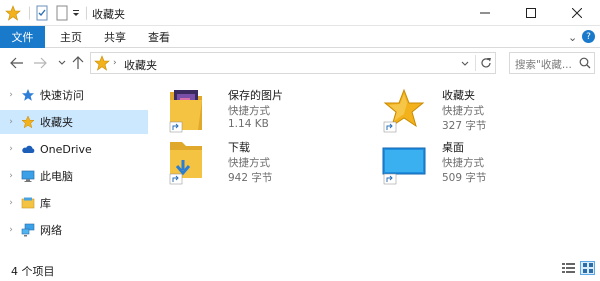 Image resolution: width=600 pixels, height=281 pixels. I want to click on search-icon, so click(585, 64).